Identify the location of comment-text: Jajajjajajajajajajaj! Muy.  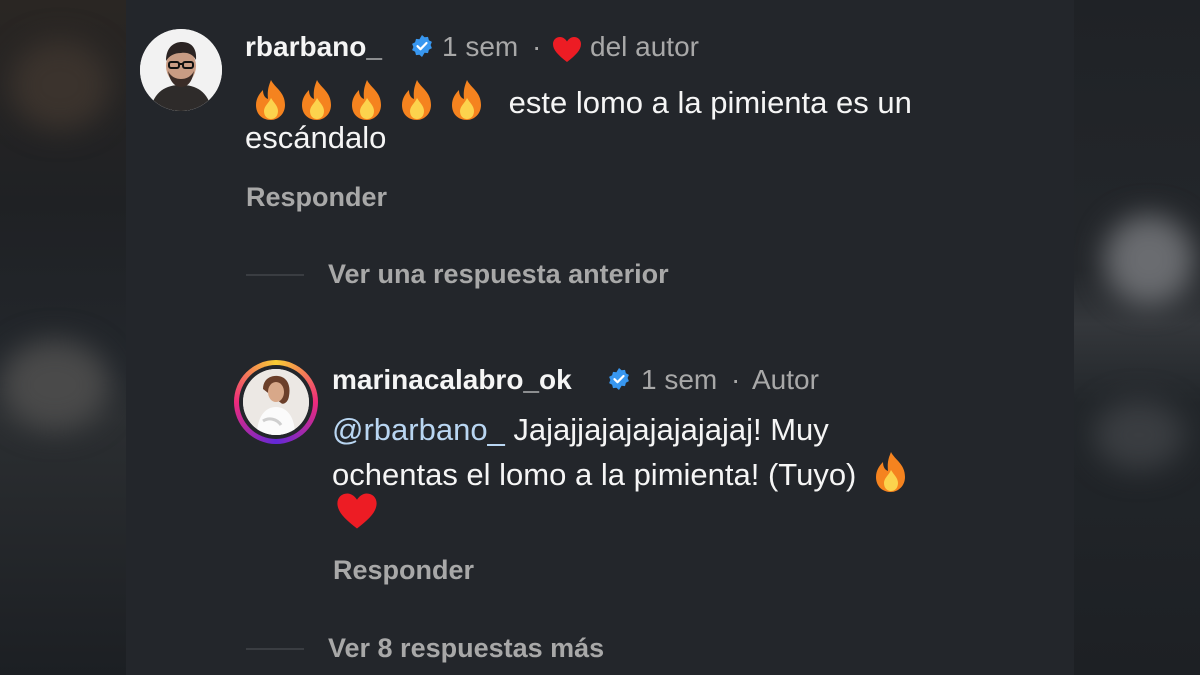
(666, 429).